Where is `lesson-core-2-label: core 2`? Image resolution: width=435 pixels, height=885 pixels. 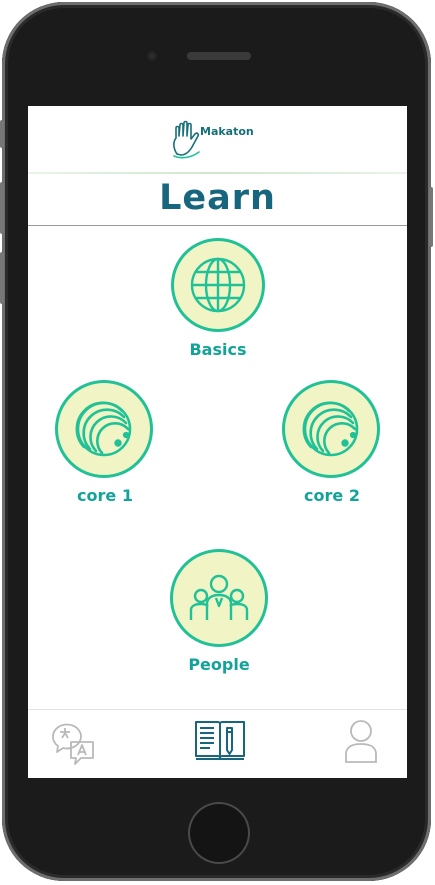
lesson-core-2-label: core 2 is located at coordinates (332, 495).